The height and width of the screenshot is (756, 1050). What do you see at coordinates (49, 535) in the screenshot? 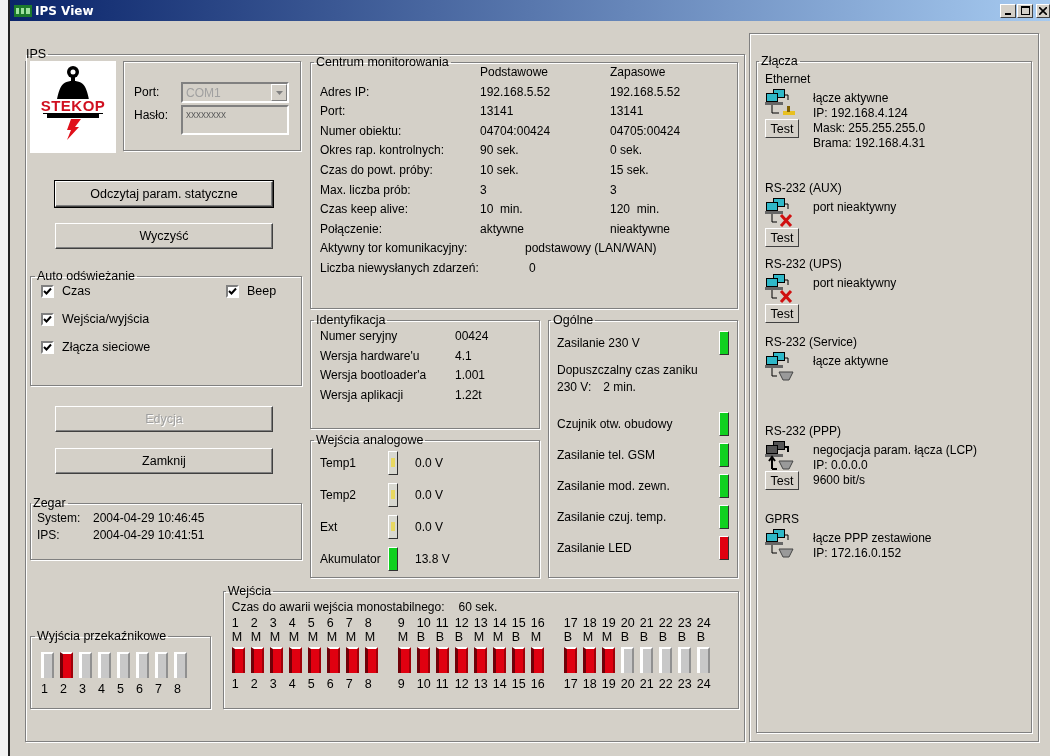
I see `clock-label: IPS:` at bounding box center [49, 535].